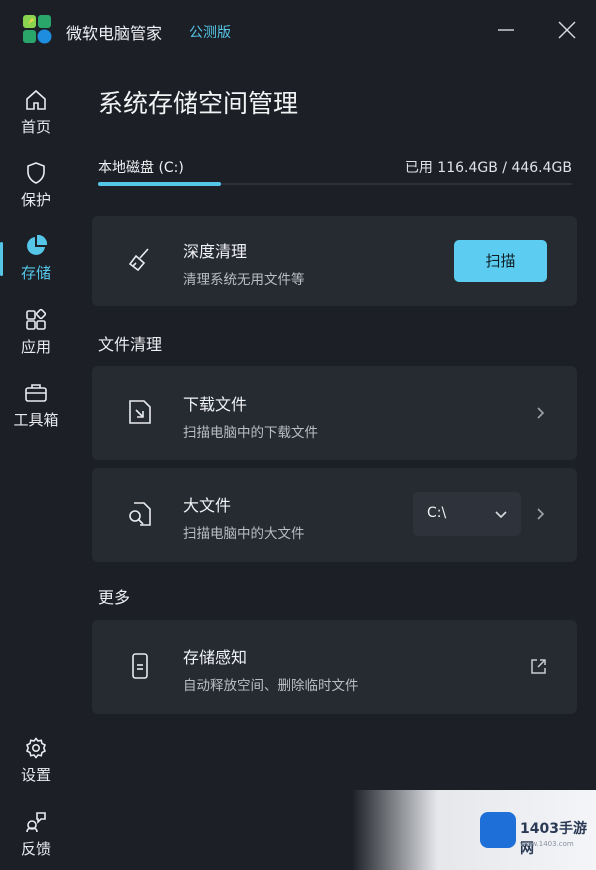  I want to click on drive-select: C:\, so click(467, 514).